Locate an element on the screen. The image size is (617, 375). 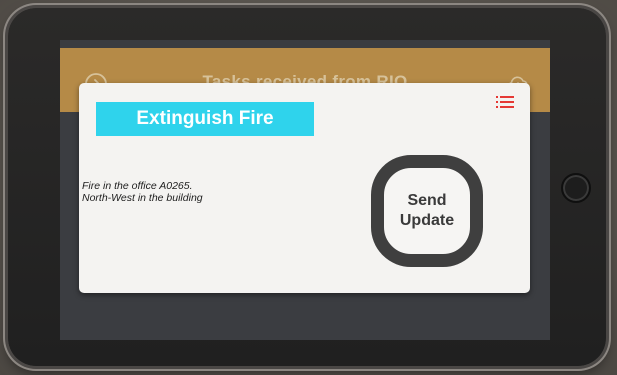
list-menu-icon is located at coordinates (505, 102).